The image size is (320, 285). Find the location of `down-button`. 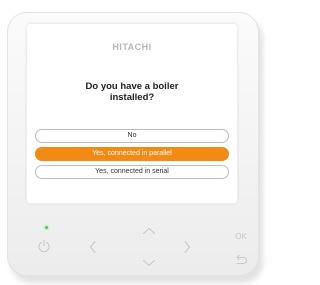

down-button is located at coordinates (149, 263).